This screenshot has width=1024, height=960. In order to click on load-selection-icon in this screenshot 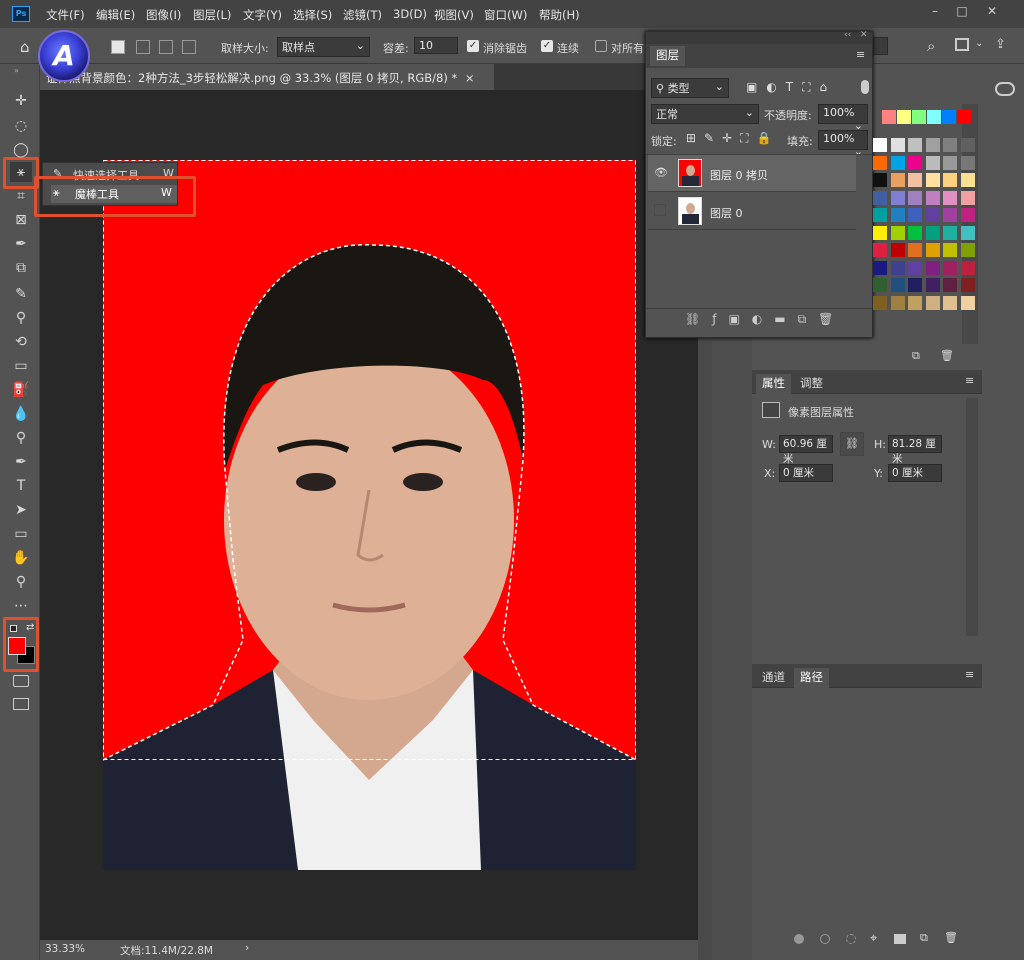, I will do `click(851, 939)`.